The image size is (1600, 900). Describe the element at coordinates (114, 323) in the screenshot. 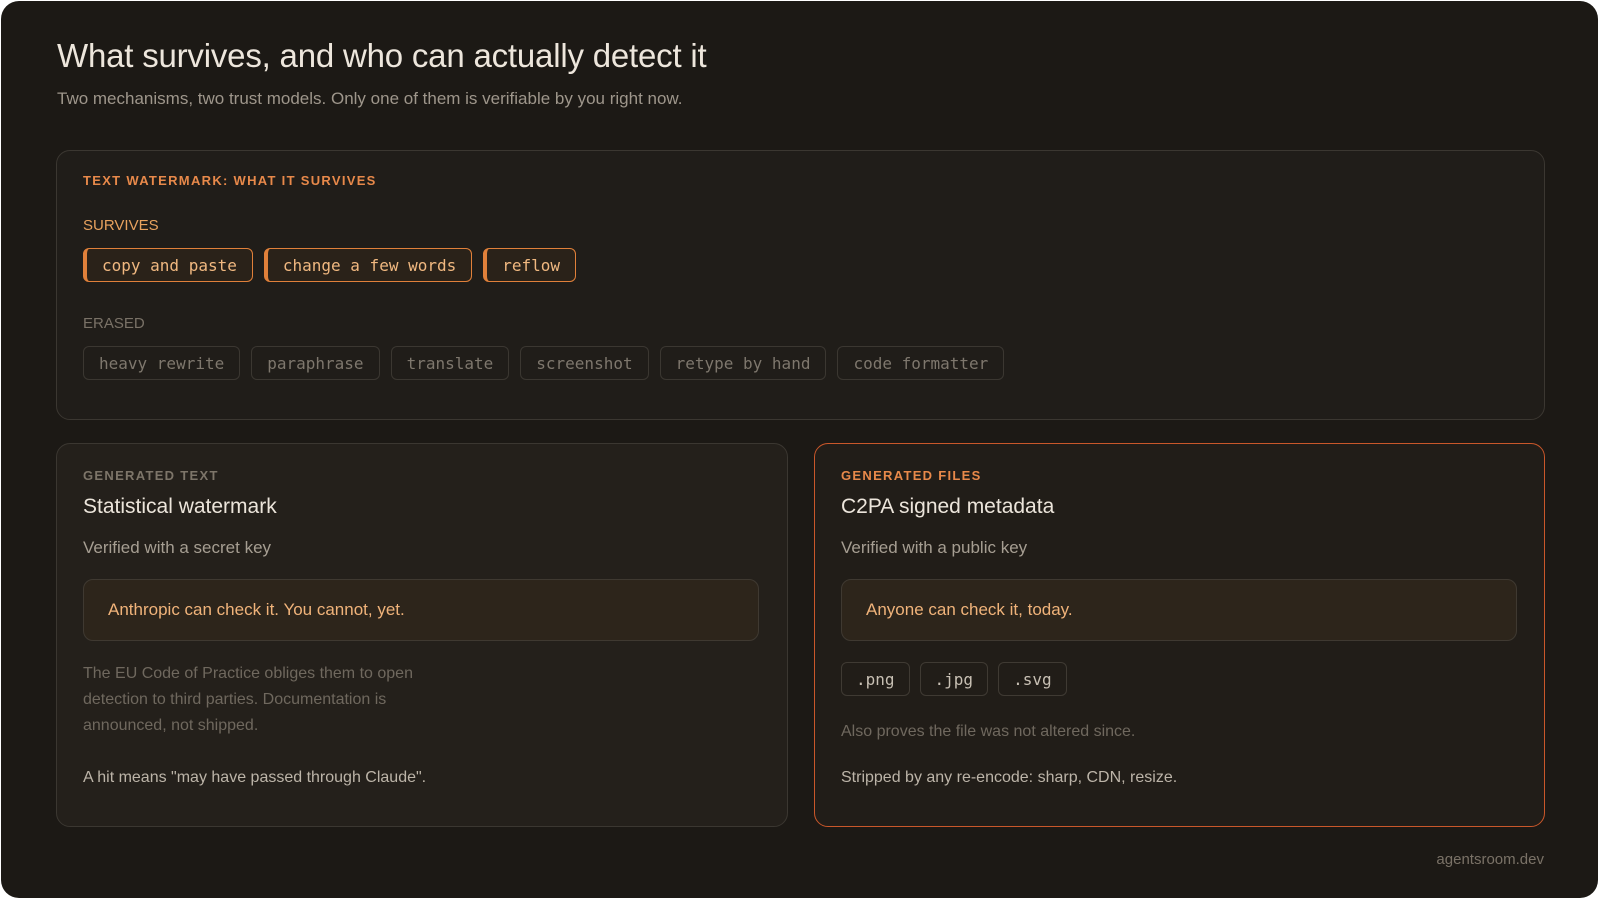

I see `erased-label: ERASED` at that location.